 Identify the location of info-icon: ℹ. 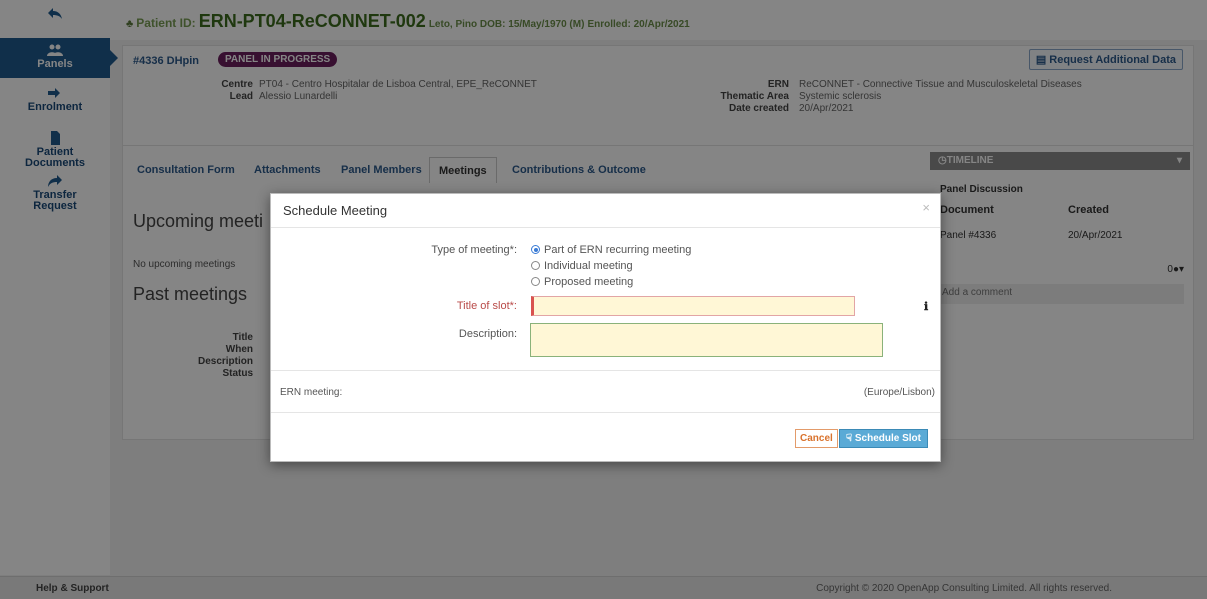
(926, 306).